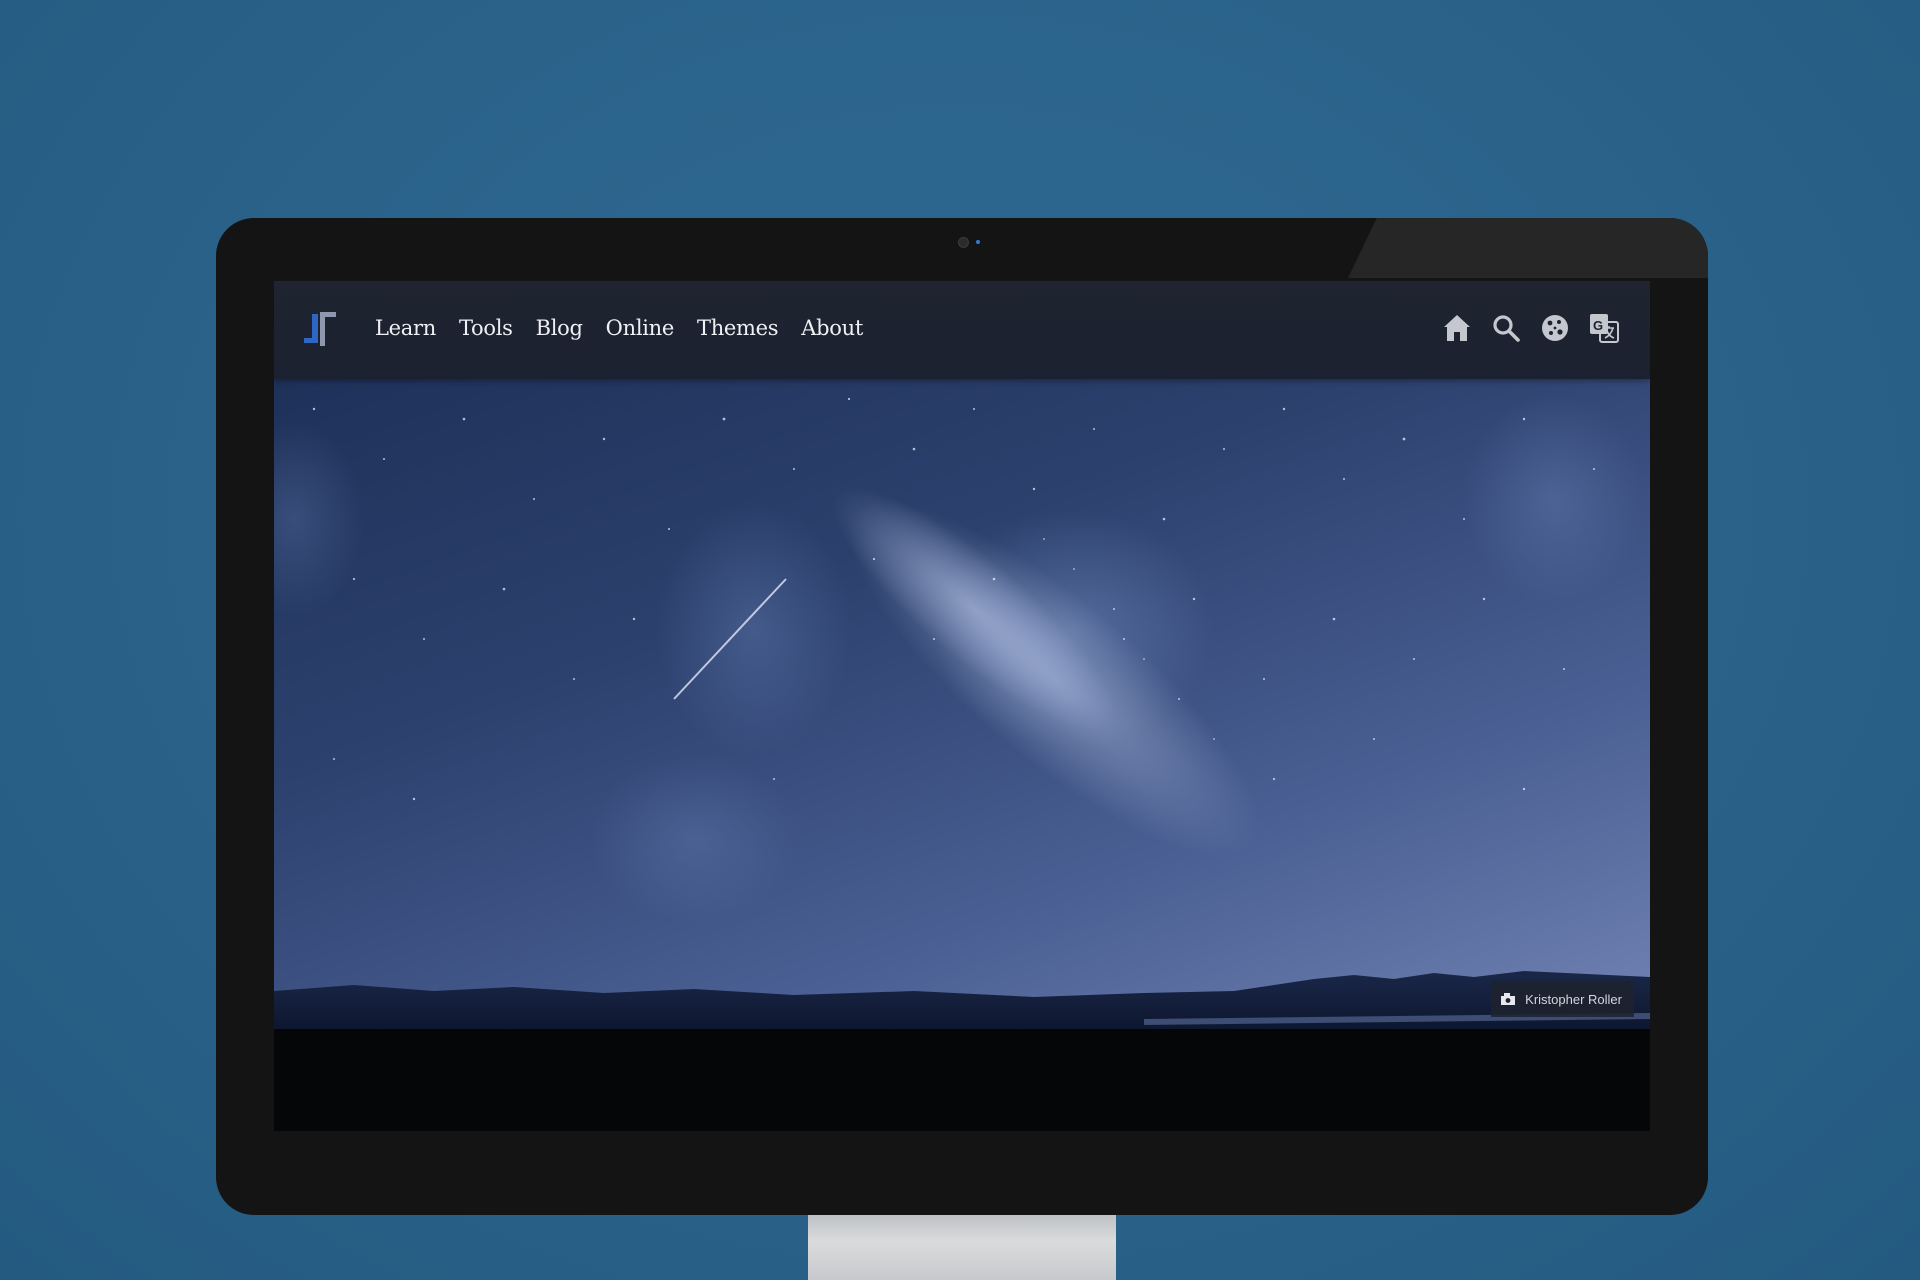  What do you see at coordinates (962, 1245) in the screenshot?
I see `monitor-stand` at bounding box center [962, 1245].